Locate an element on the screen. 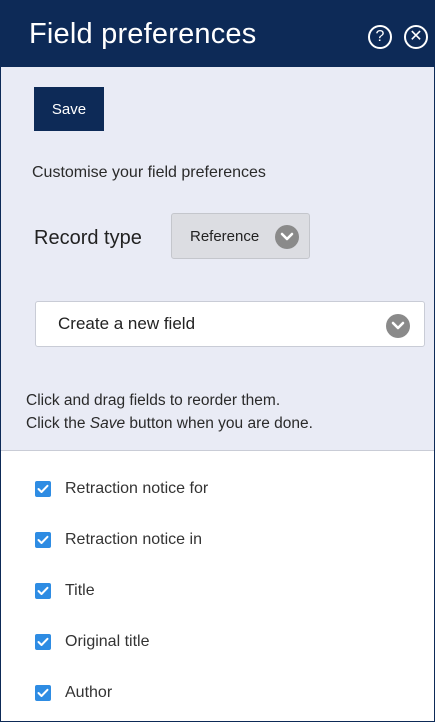 Image resolution: width=435 pixels, height=722 pixels. header-icons: ? ✕ is located at coordinates (398, 37).